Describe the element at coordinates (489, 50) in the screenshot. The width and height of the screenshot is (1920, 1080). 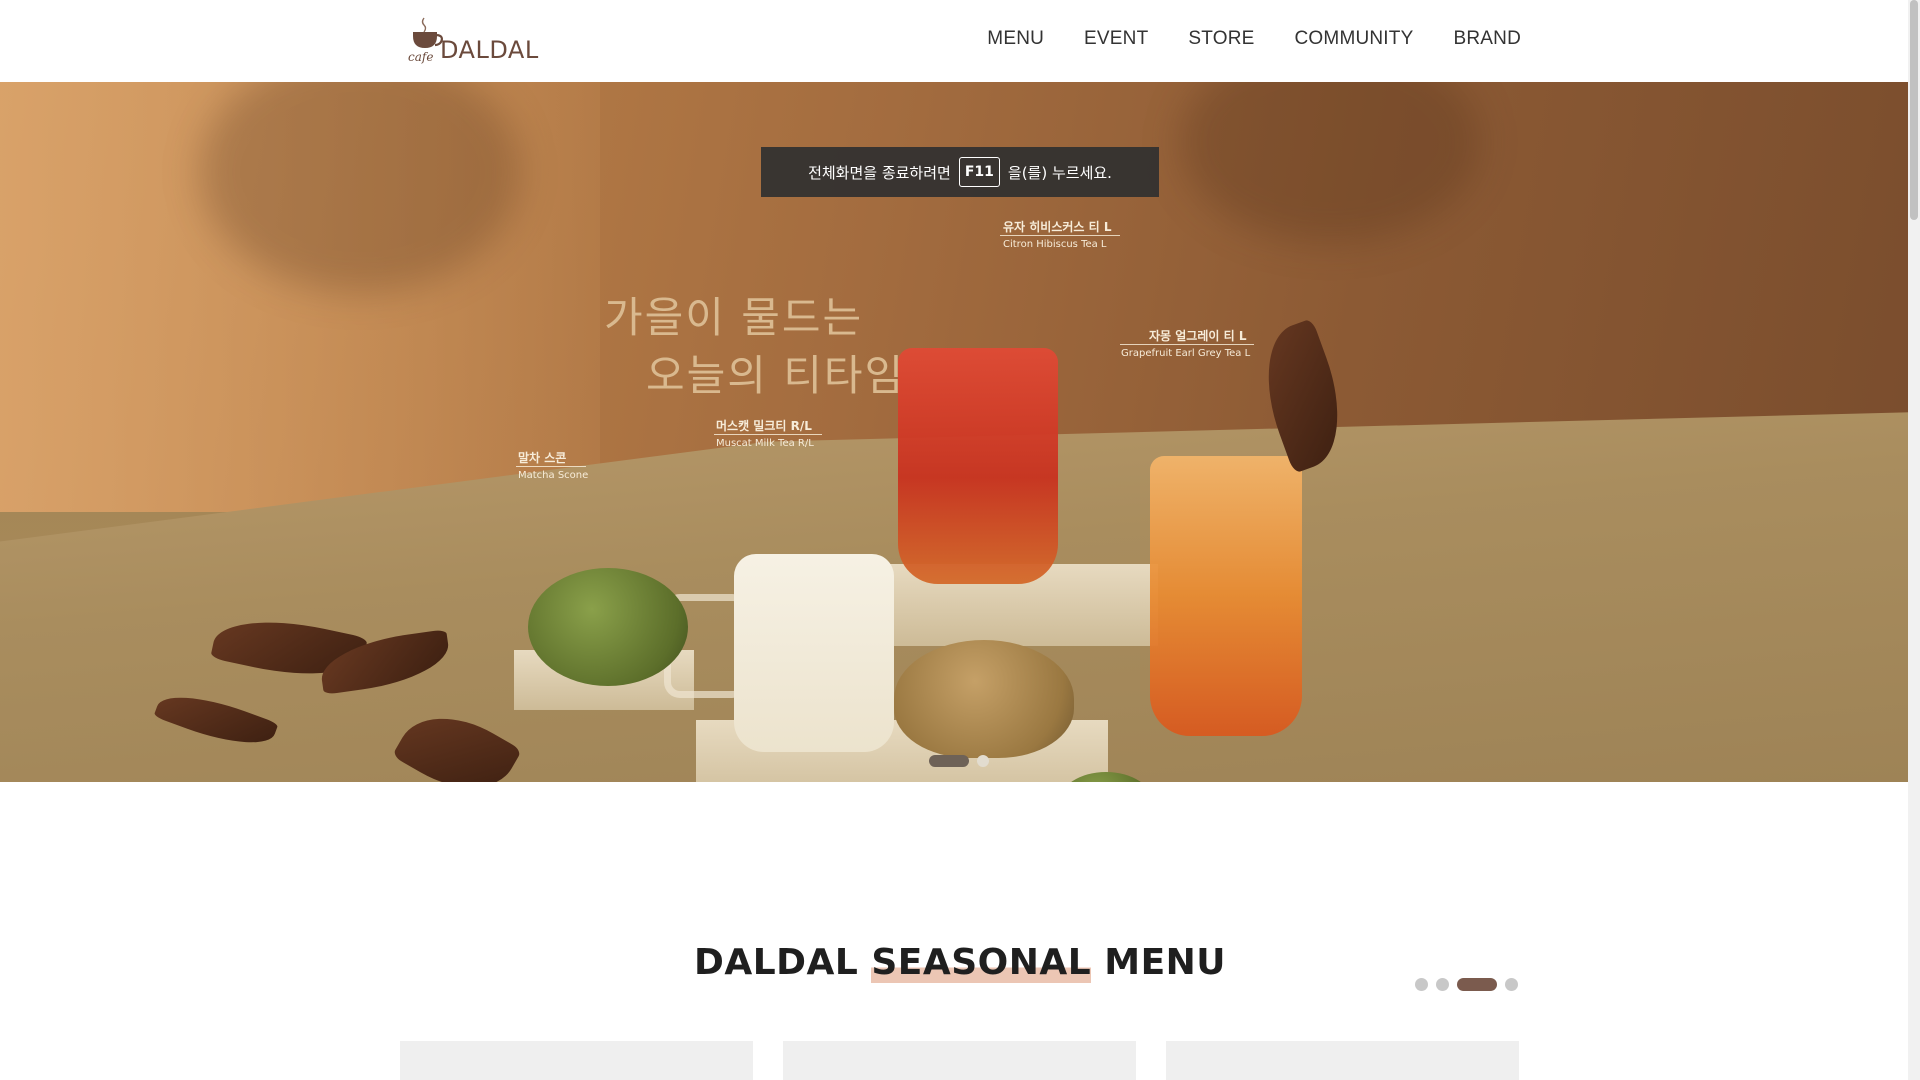
I see `logo-name-text: DALDAL` at that location.